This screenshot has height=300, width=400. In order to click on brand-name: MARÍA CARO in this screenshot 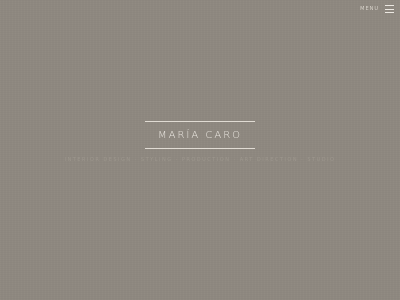, I will do `click(200, 135)`.